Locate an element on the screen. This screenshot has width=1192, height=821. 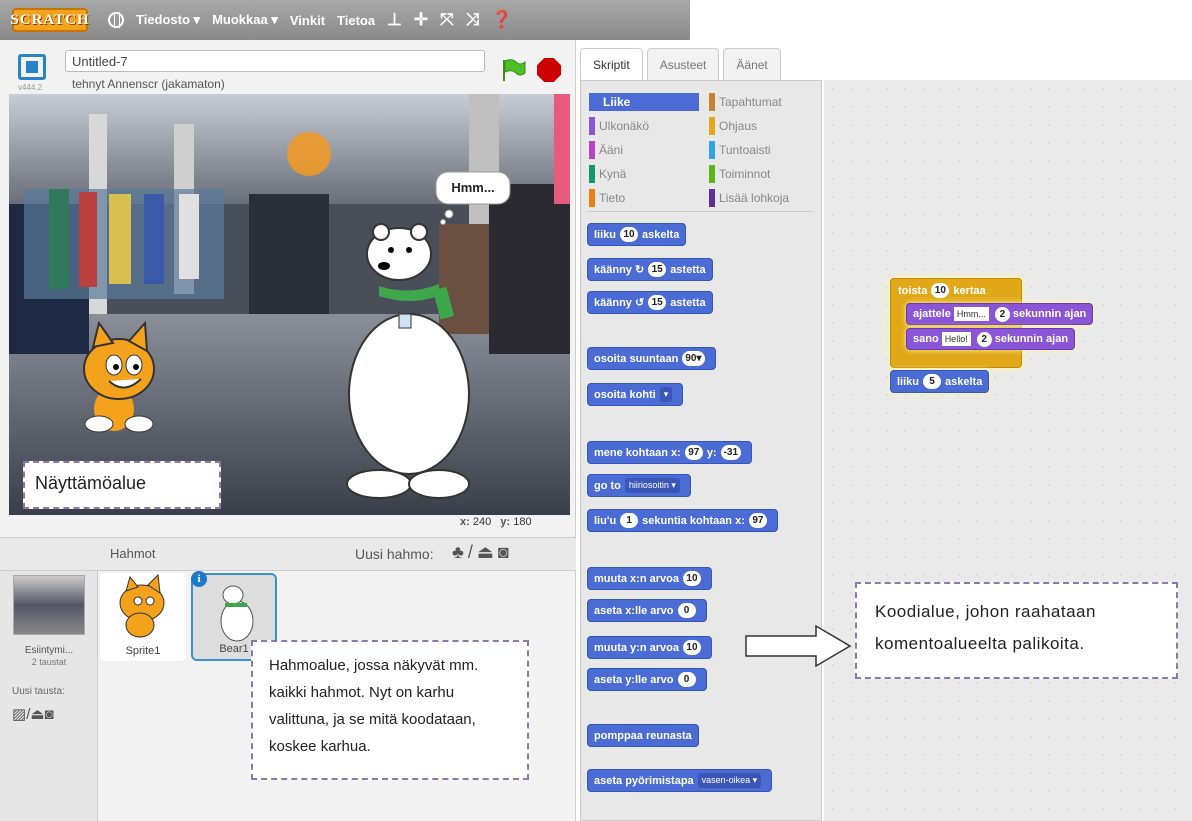
block-turn-left: käänny ↺ 15 astetta is located at coordinates (650, 302).